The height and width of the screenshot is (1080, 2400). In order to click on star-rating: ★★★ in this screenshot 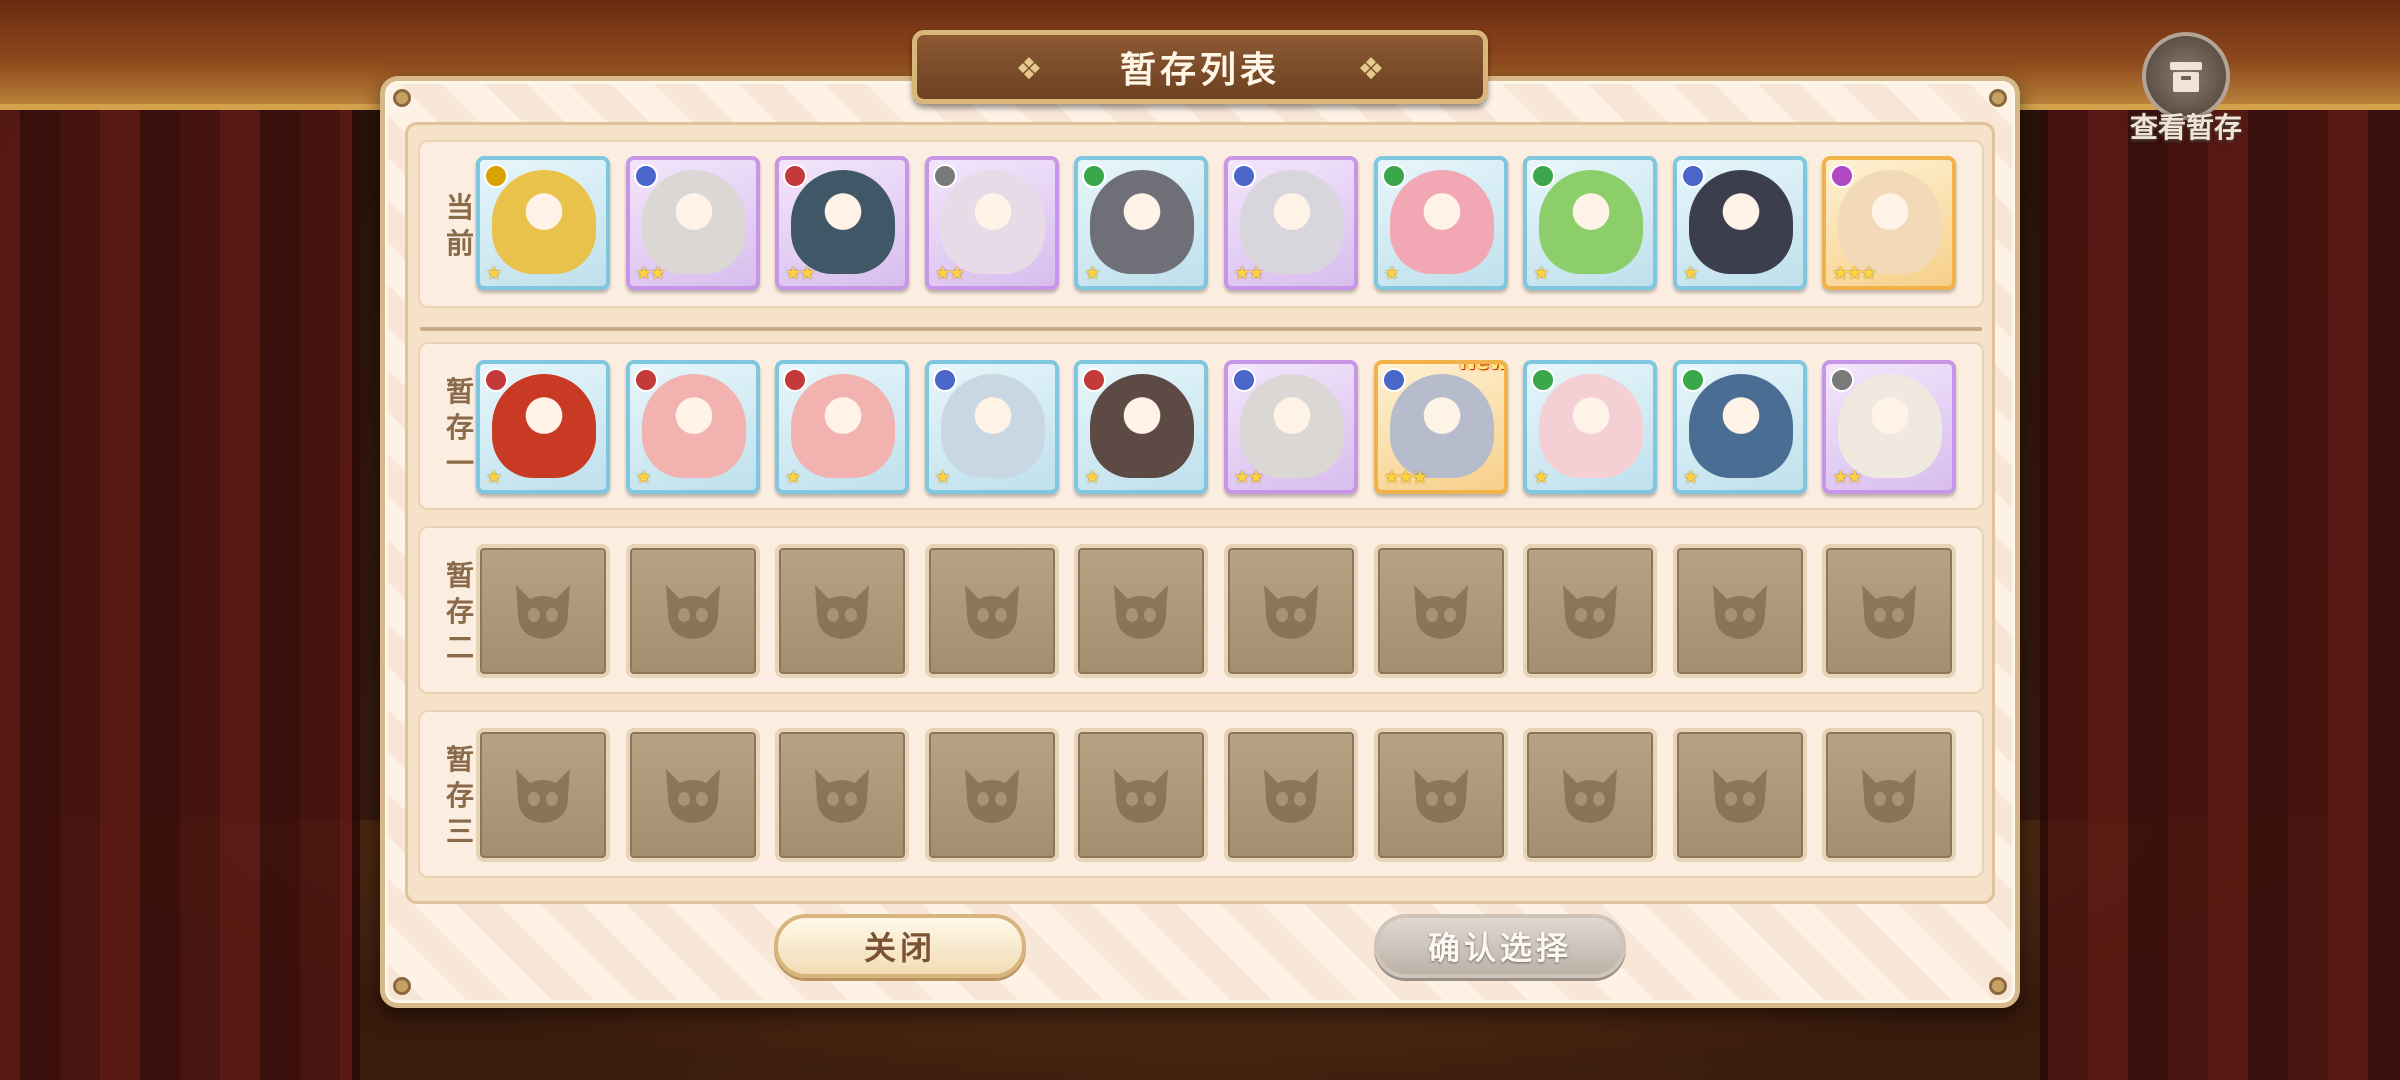, I will do `click(1854, 273)`.